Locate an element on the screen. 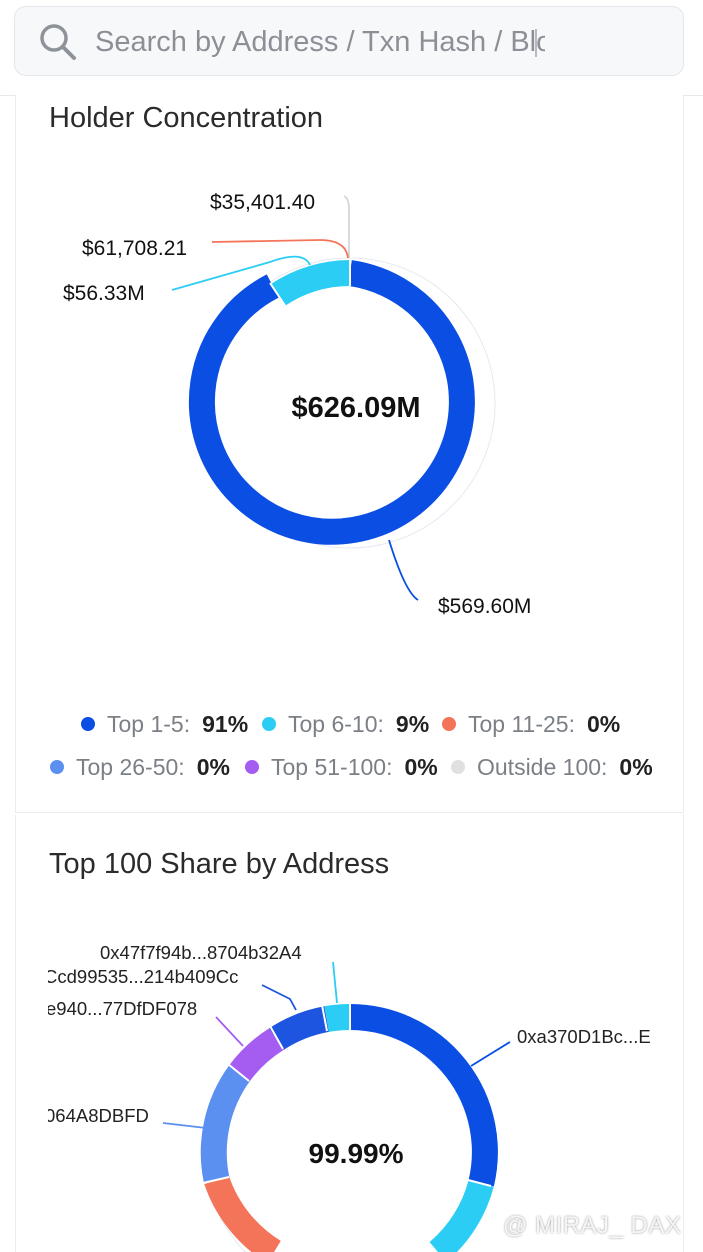  watermark: @ MIRAJ_ DAX is located at coordinates (592, 1225).